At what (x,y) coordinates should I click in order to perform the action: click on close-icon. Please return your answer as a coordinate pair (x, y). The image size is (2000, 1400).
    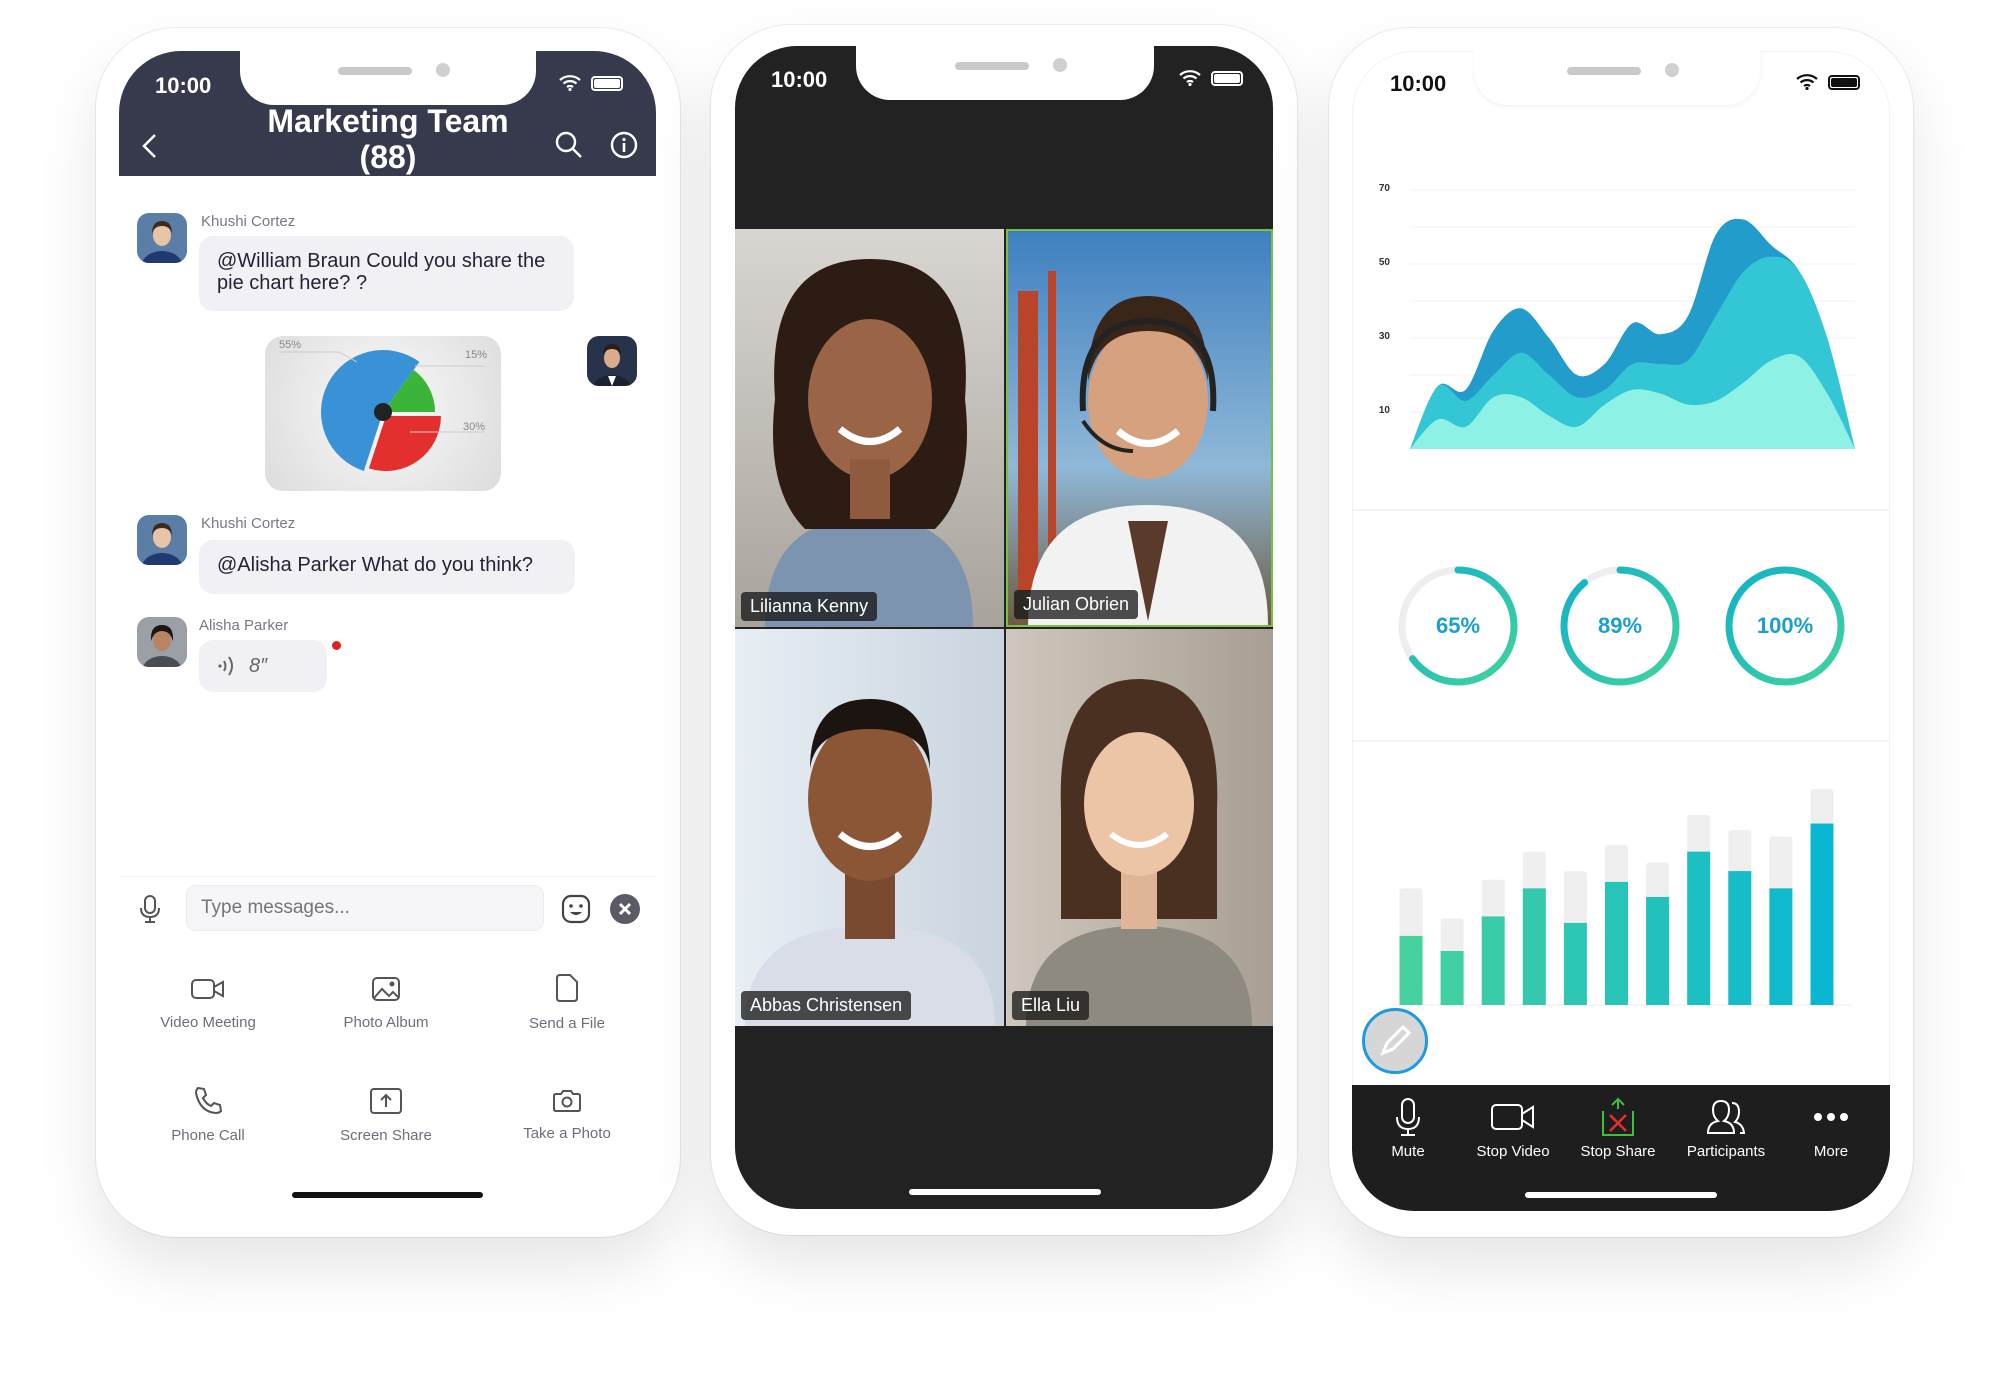
    Looking at the image, I should click on (625, 909).